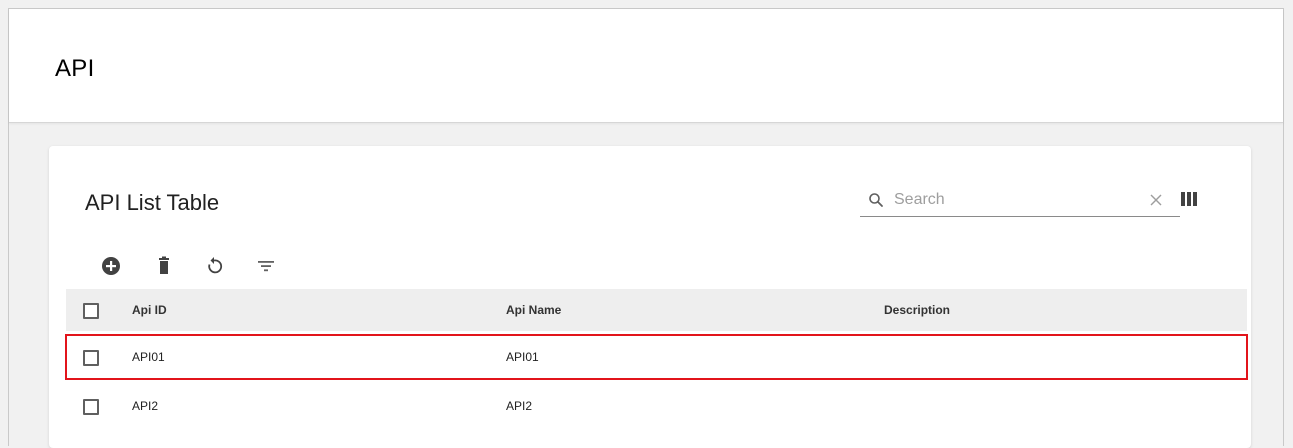 The width and height of the screenshot is (1293, 448). Describe the element at coordinates (152, 202) in the screenshot. I see `table-title: API List Table` at that location.